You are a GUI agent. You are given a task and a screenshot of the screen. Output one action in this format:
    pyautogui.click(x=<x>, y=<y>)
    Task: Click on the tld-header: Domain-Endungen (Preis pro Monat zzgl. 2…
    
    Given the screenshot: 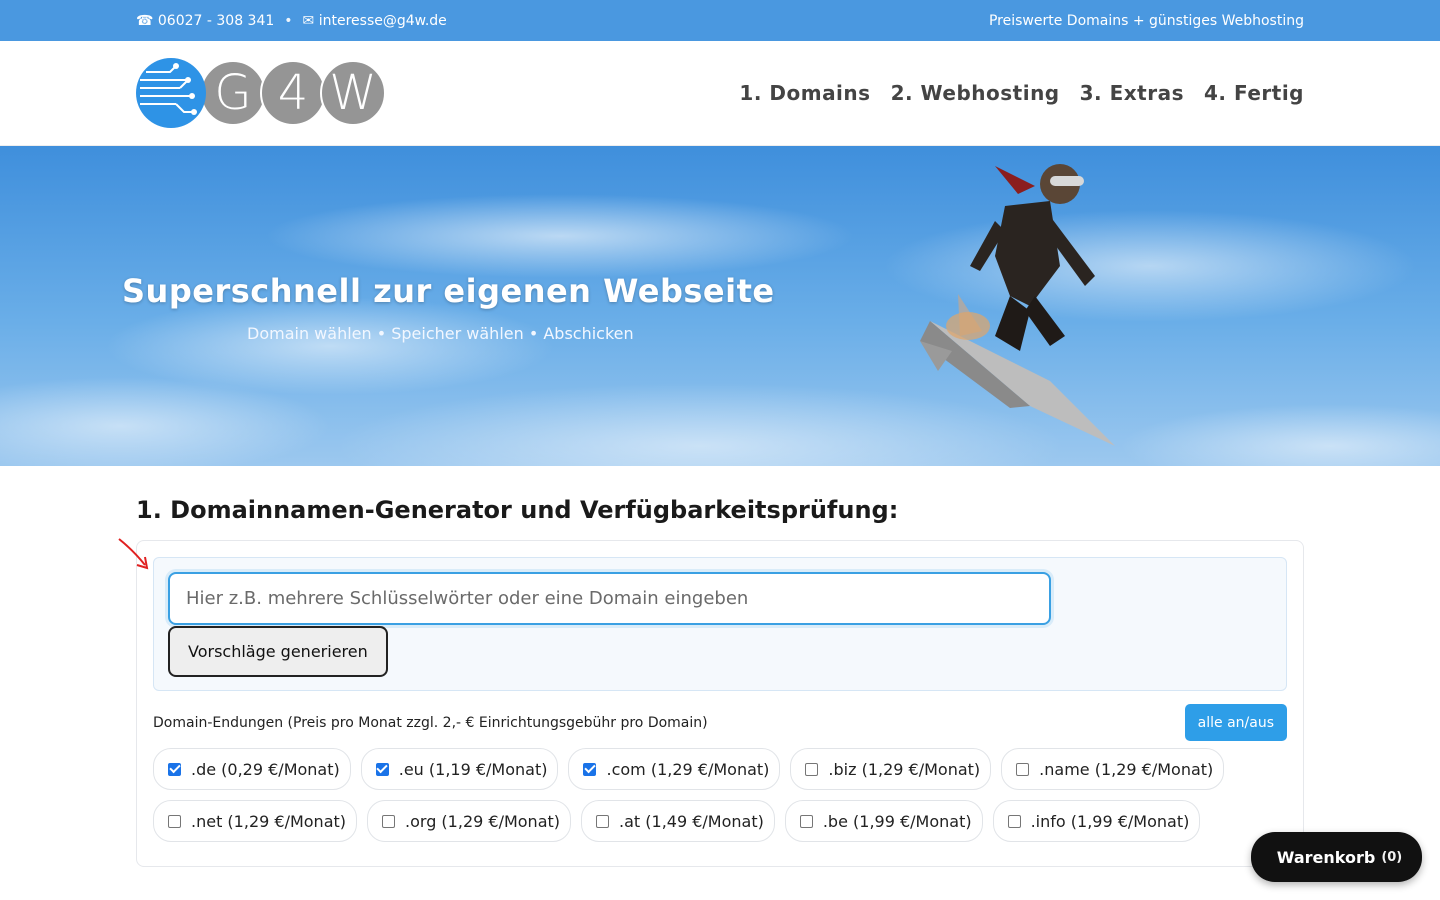 What is the action you would take?
    pyautogui.click(x=720, y=722)
    